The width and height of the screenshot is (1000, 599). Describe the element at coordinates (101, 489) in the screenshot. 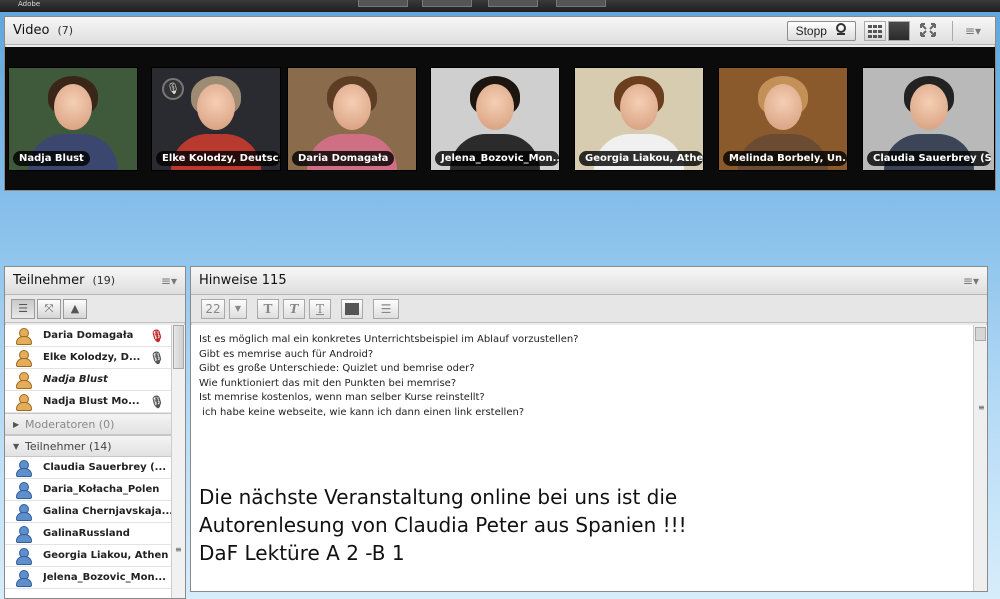

I see `participant-name: Daria_Kołacha_Polen` at that location.